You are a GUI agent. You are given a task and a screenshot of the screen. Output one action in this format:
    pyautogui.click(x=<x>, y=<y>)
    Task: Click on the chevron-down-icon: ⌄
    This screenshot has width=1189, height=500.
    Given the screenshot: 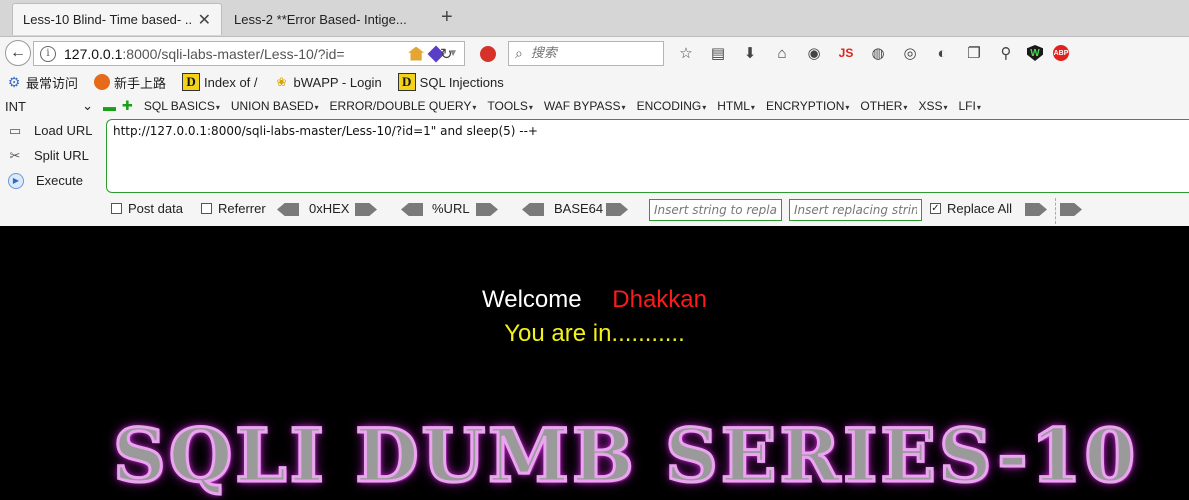 What is the action you would take?
    pyautogui.click(x=87, y=105)
    